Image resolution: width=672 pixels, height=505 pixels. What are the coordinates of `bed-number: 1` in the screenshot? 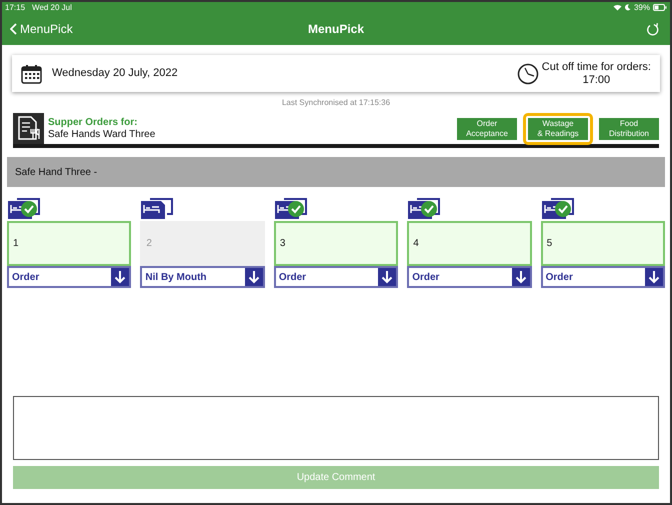 It's located at (16, 244).